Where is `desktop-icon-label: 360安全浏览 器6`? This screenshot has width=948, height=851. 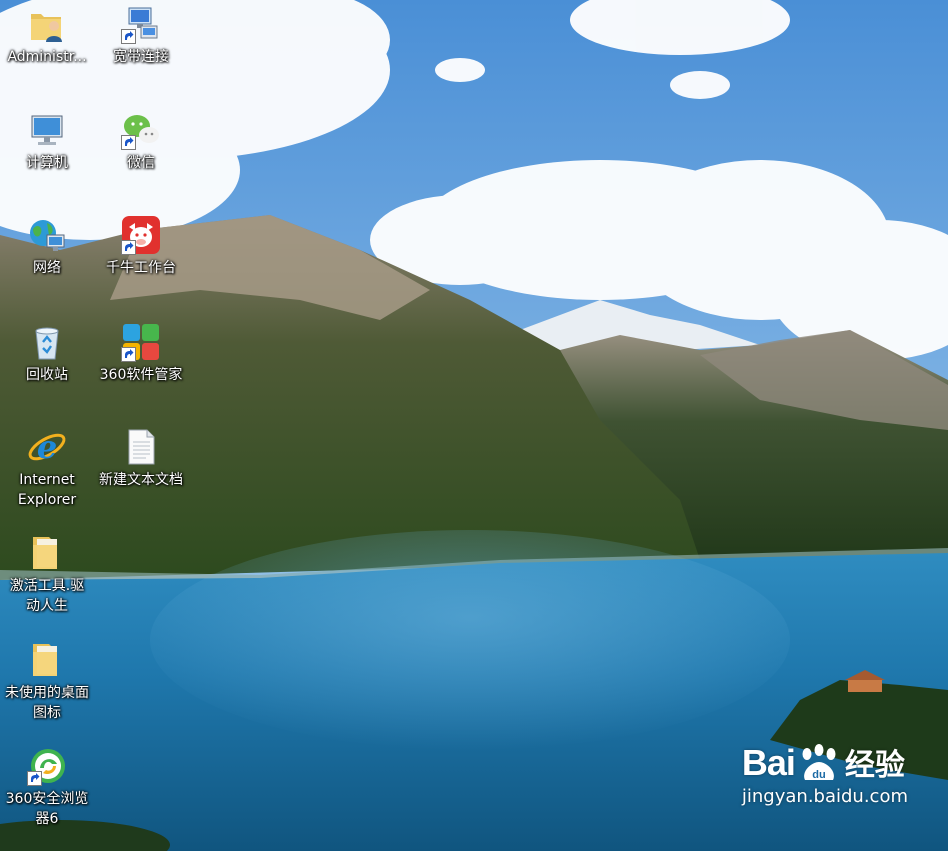 desktop-icon-label: 360安全浏览 器6 is located at coordinates (47, 809).